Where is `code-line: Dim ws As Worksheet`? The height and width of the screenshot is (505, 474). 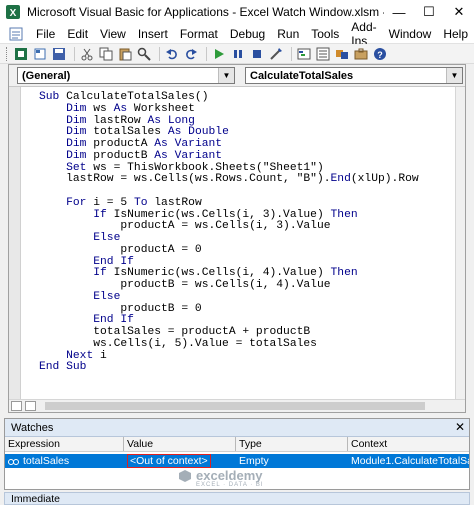 code-line: Dim ws As Worksheet is located at coordinates (229, 109).